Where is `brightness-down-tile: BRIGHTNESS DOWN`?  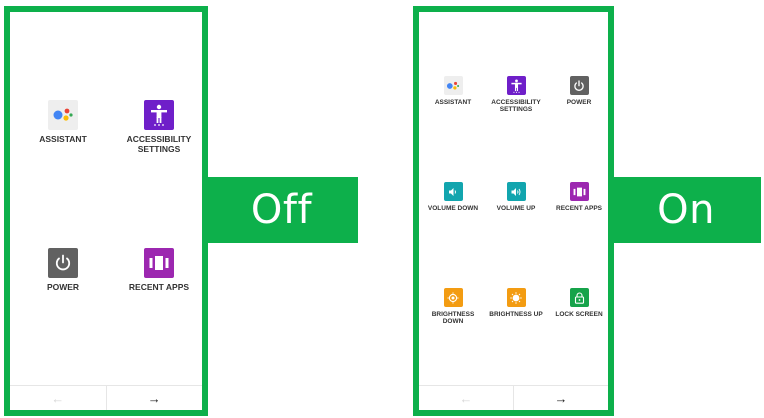 brightness-down-tile: BRIGHTNESS DOWN is located at coordinates (453, 307).